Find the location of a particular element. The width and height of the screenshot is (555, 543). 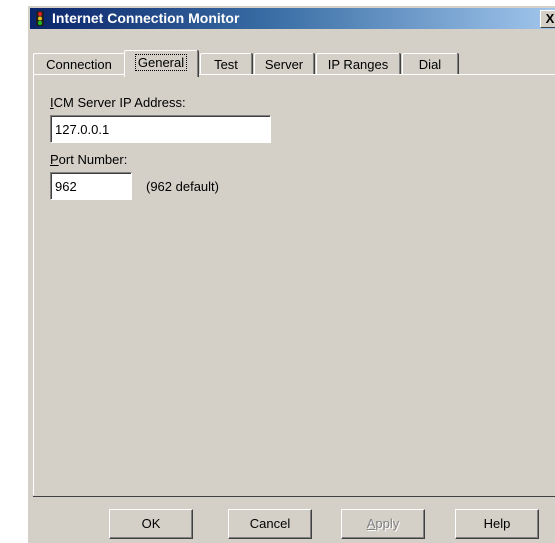

tab-label: Connection is located at coordinates (79, 64).